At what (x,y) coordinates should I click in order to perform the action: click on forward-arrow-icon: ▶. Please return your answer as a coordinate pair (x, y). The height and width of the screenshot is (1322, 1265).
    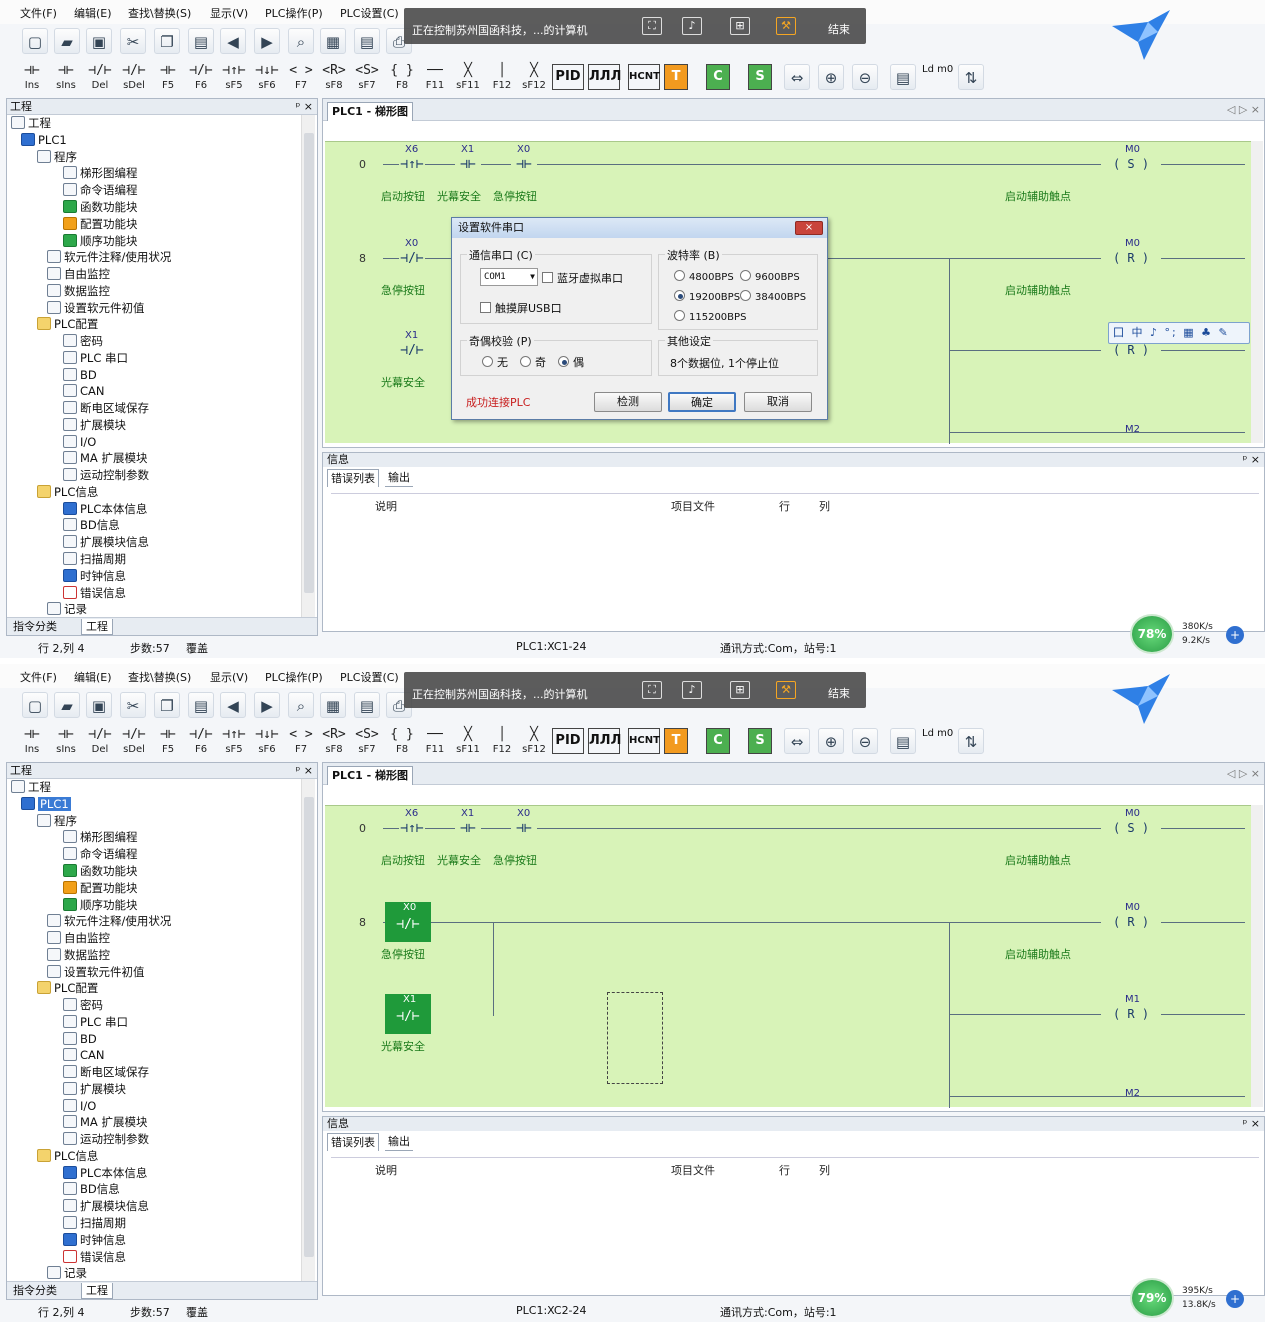
    Looking at the image, I should click on (267, 705).